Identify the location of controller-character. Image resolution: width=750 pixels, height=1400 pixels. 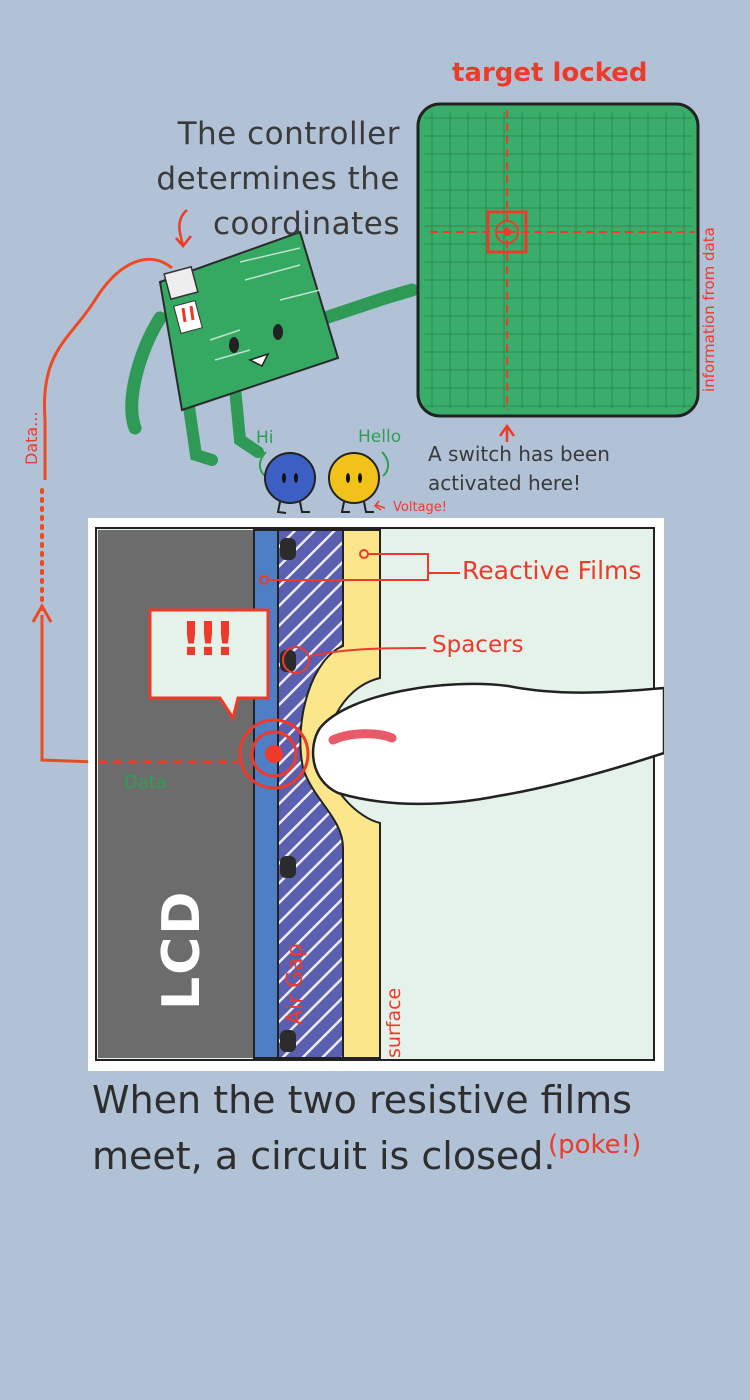
(272, 348).